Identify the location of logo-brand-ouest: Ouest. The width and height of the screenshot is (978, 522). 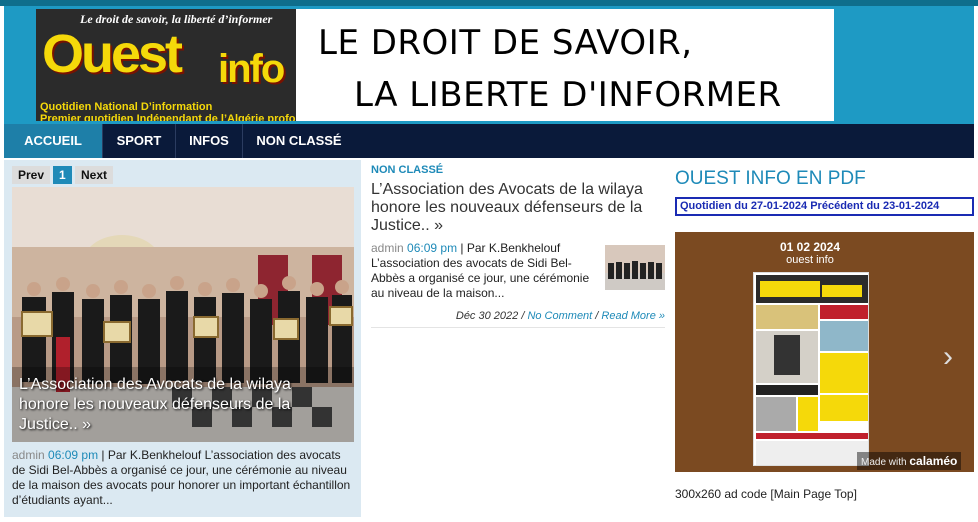
(112, 54).